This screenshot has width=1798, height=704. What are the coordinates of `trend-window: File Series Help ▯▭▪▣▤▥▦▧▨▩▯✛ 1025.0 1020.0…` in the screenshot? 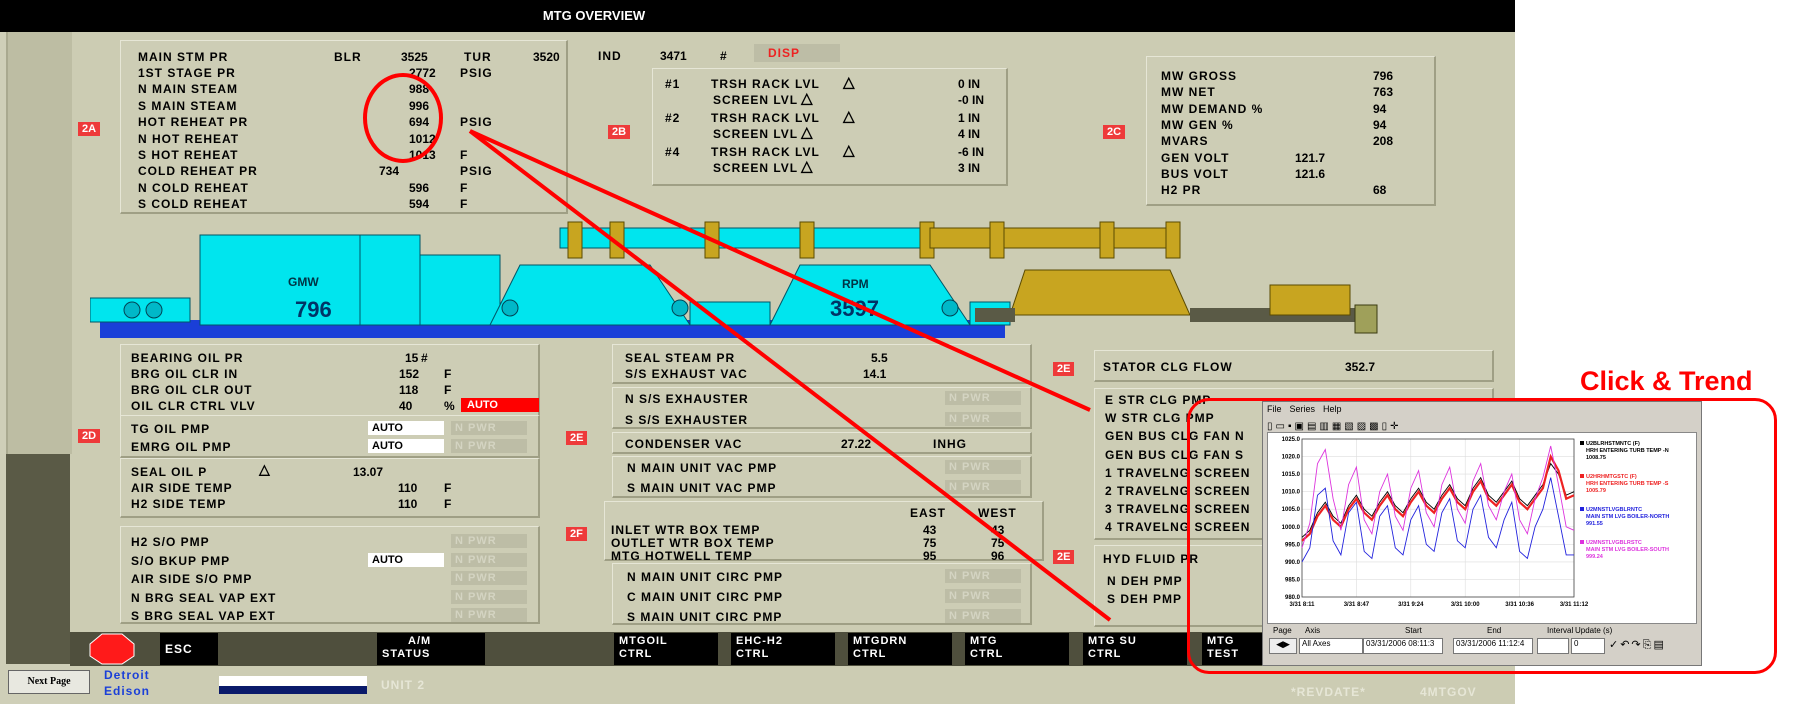 It's located at (1482, 533).